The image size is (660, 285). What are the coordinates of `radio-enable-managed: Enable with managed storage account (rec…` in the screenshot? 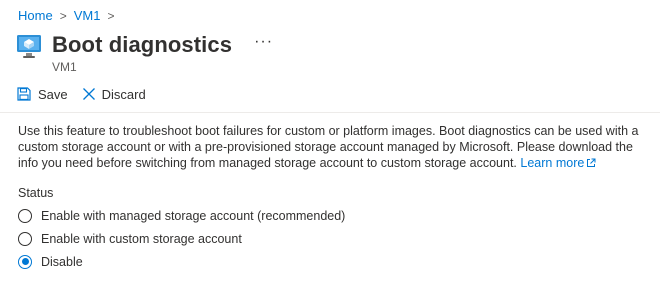 It's located at (181, 215).